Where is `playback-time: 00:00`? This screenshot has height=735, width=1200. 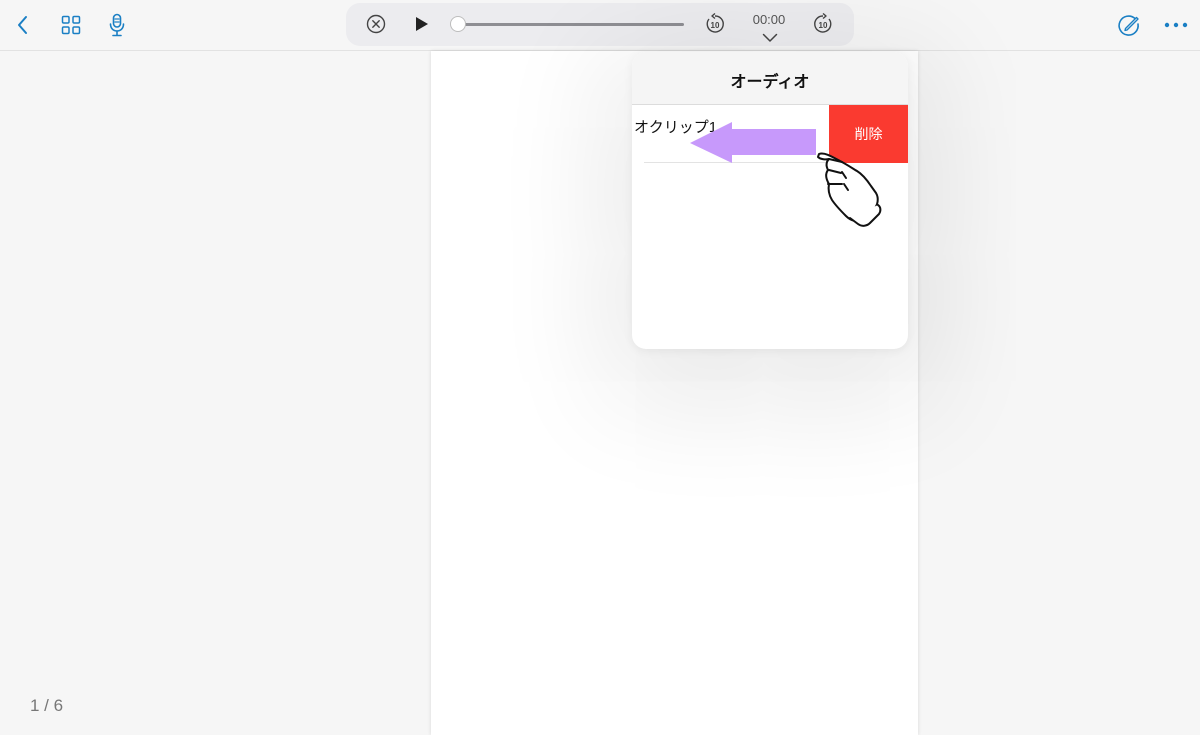 playback-time: 00:00 is located at coordinates (769, 19).